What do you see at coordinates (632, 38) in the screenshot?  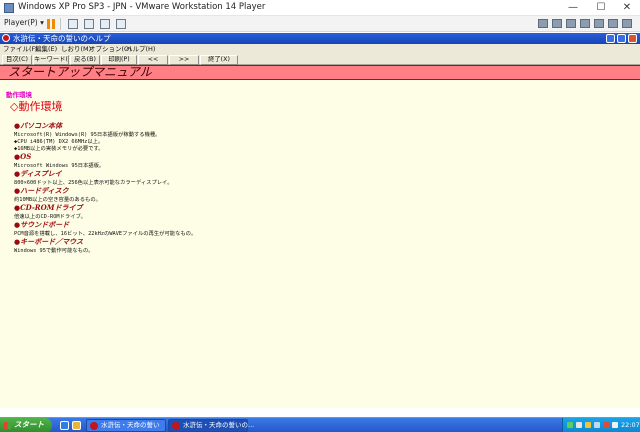 I see `app-close-button` at bounding box center [632, 38].